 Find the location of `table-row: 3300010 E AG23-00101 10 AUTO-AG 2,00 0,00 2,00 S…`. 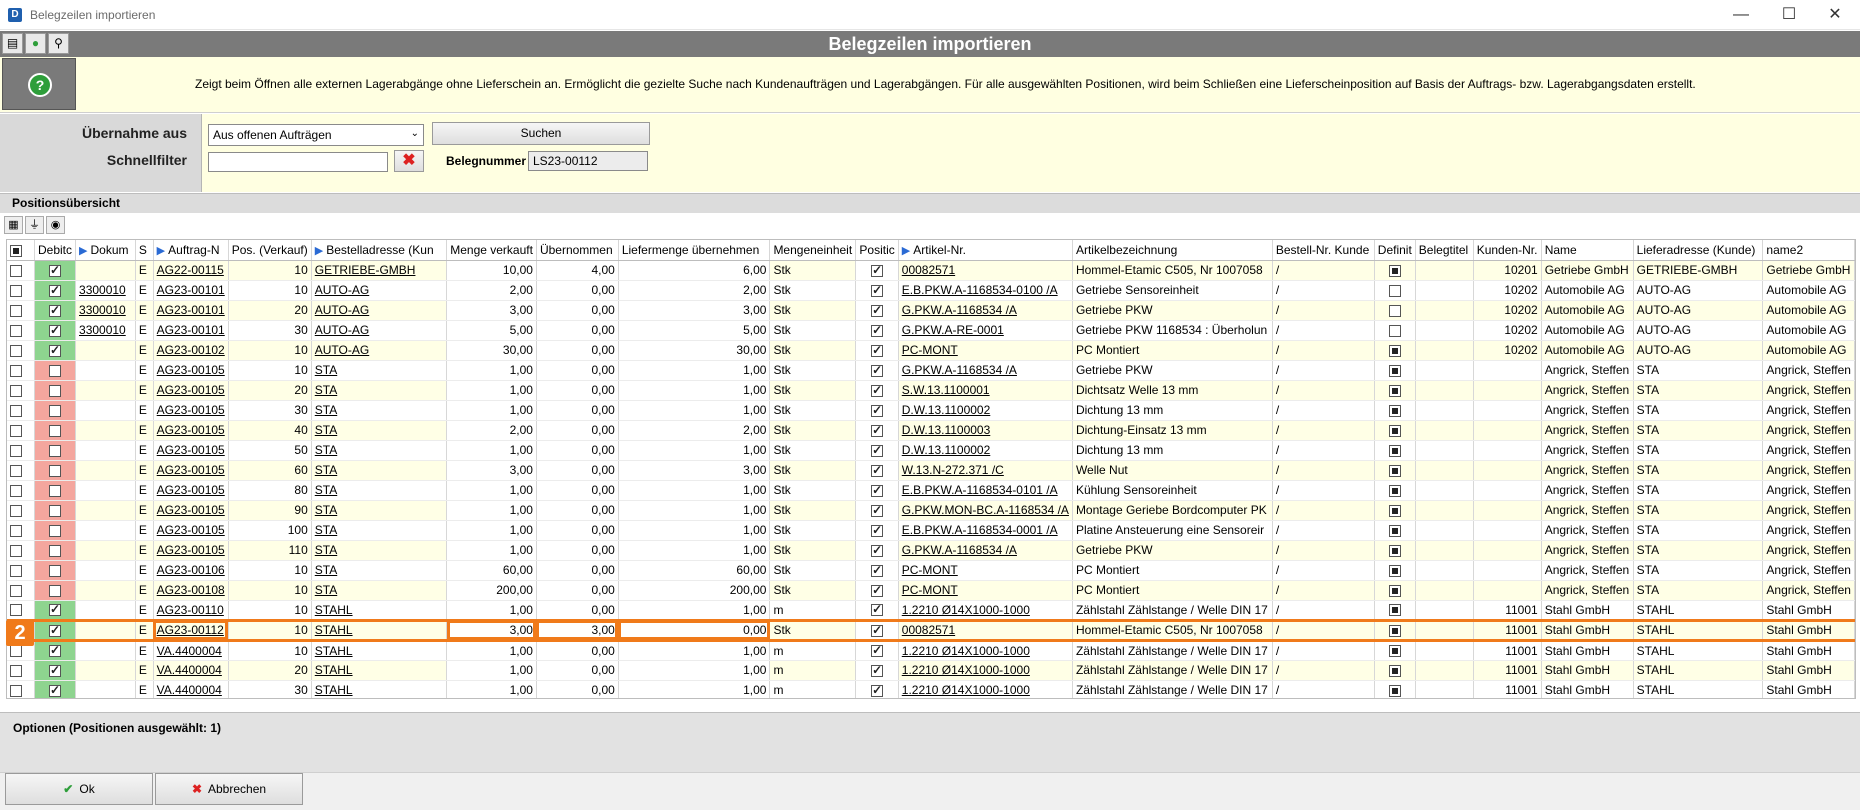

table-row: 3300010 E AG23-00101 10 AUTO-AG 2,00 0,00 2,00 S… is located at coordinates (931, 290).